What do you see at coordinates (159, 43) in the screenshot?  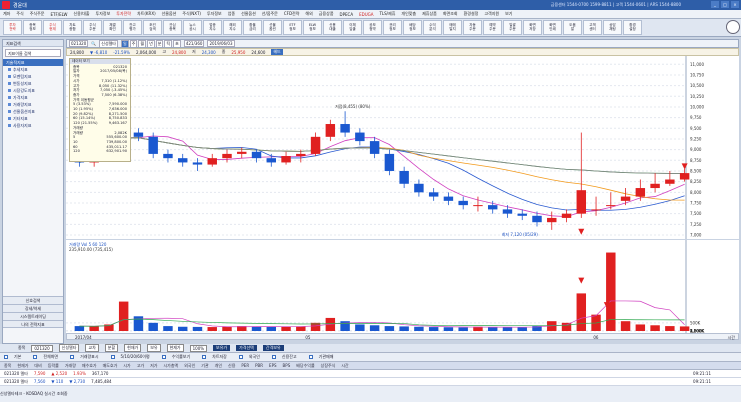 I see `period-button-4: 분` at bounding box center [159, 43].